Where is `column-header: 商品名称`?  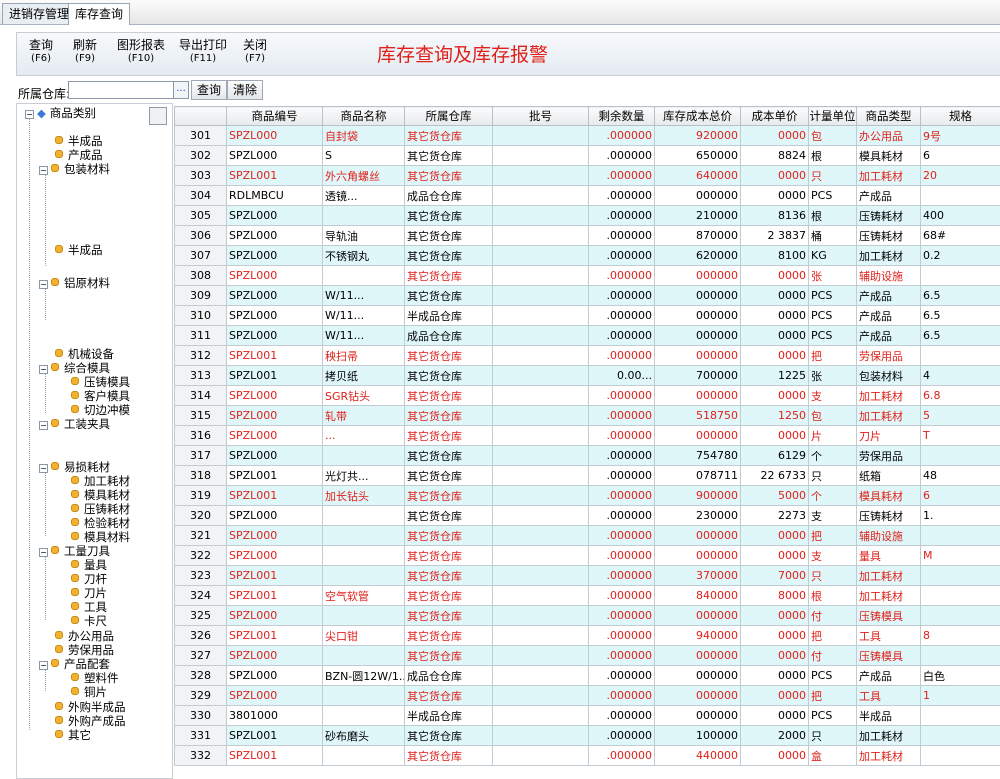
column-header: 商品名称 is located at coordinates (364, 116).